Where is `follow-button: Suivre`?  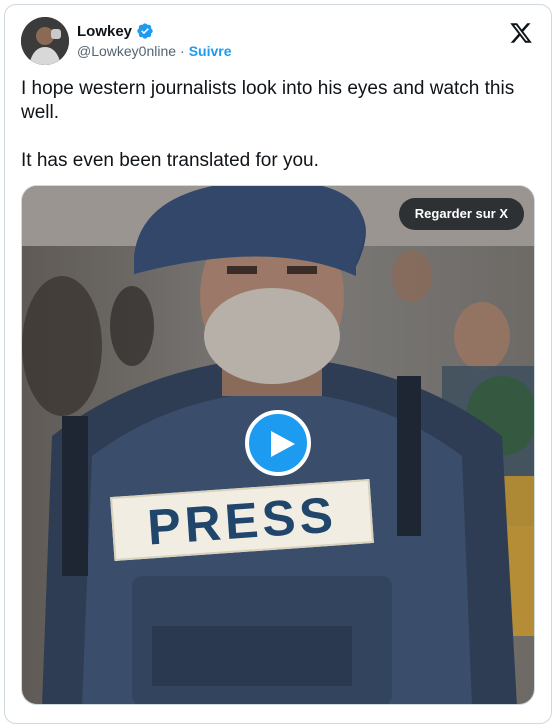
follow-button: Suivre is located at coordinates (210, 51).